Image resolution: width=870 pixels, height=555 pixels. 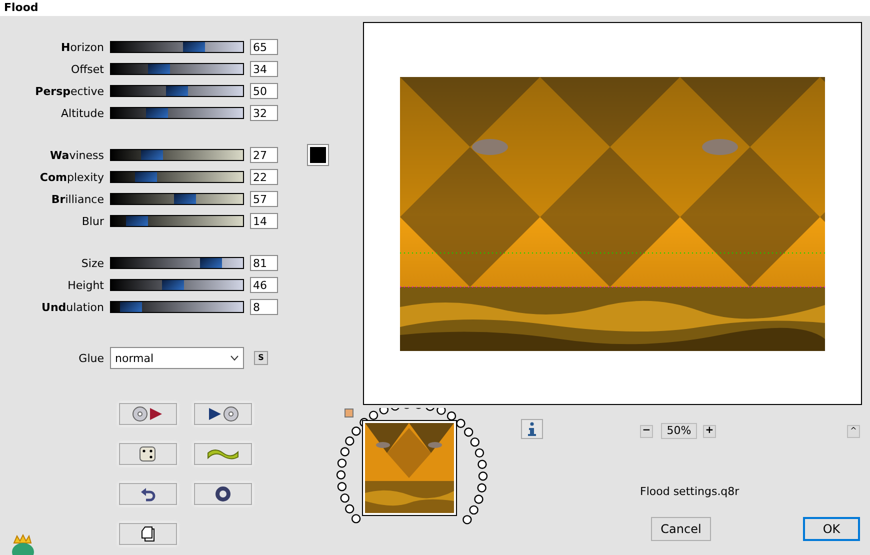 I want to click on glue-dropdown: normal, so click(x=177, y=358).